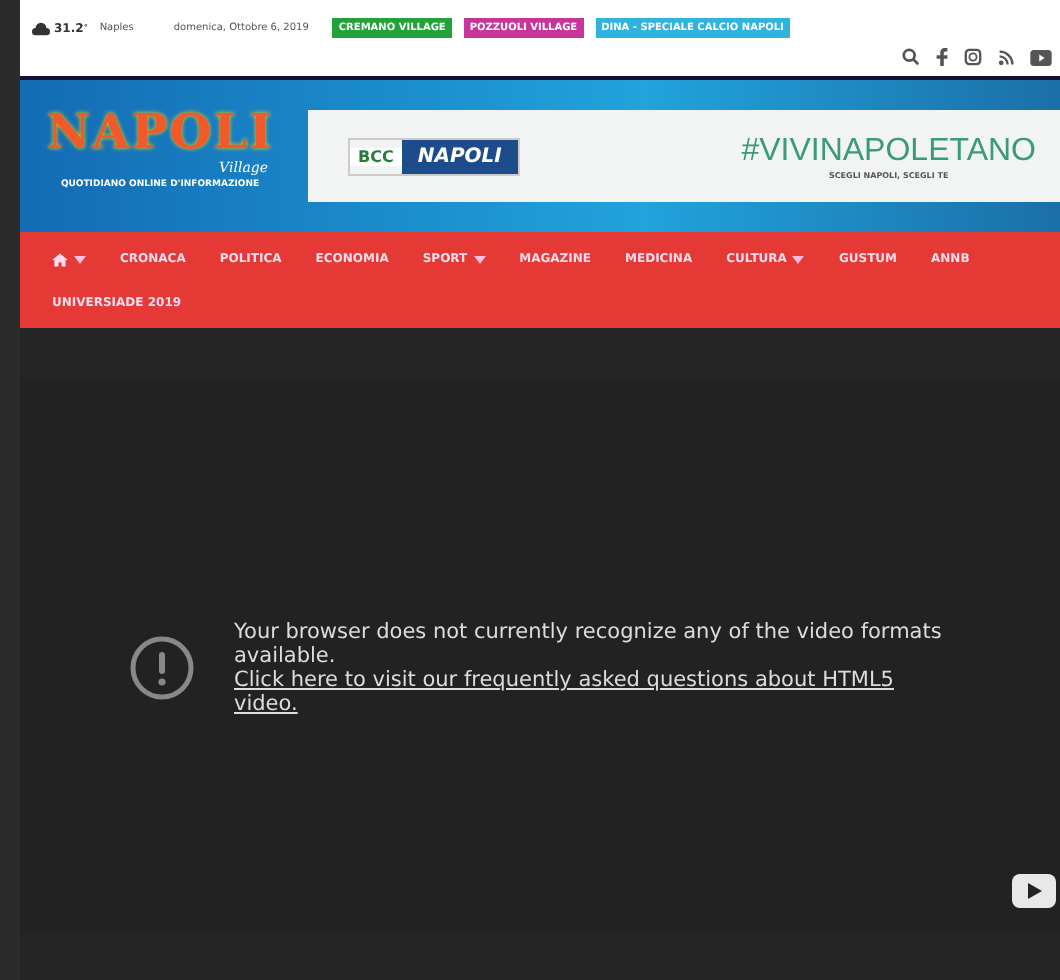 The width and height of the screenshot is (1060, 980). Describe the element at coordinates (942, 57) in the screenshot. I see `facebook-icon` at that location.